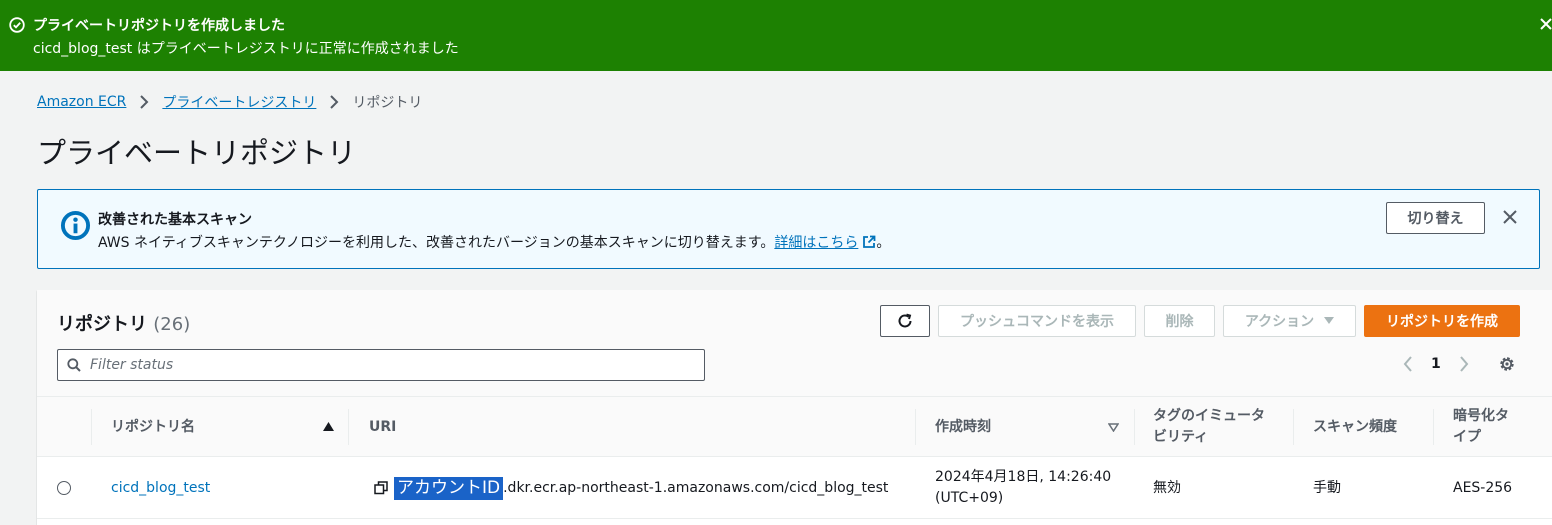  What do you see at coordinates (239, 102) in the screenshot?
I see `breadcrumb-link-registry: プライベートレジストリ` at bounding box center [239, 102].